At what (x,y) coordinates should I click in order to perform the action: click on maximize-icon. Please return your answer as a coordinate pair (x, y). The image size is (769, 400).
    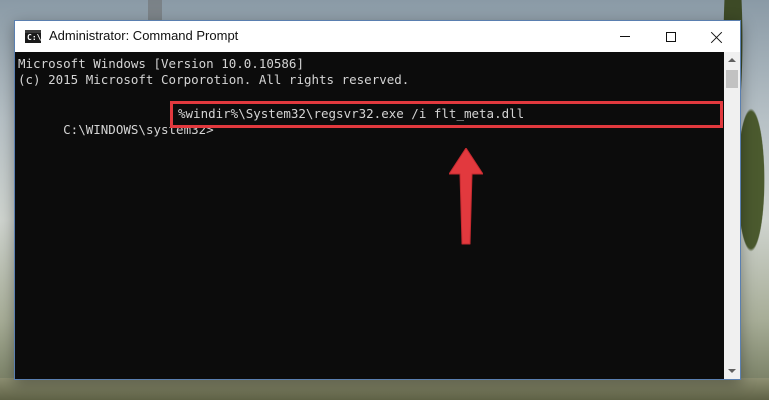
    Looking at the image, I should click on (671, 36).